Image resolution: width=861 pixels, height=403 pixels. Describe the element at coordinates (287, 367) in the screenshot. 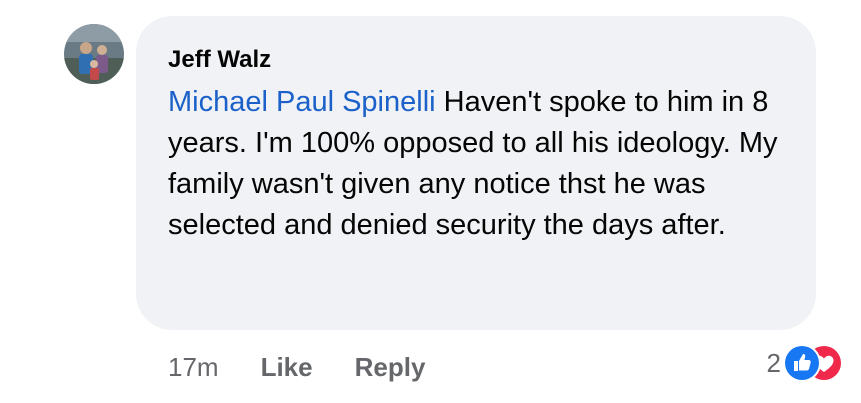

I see `like-button: Like` at that location.